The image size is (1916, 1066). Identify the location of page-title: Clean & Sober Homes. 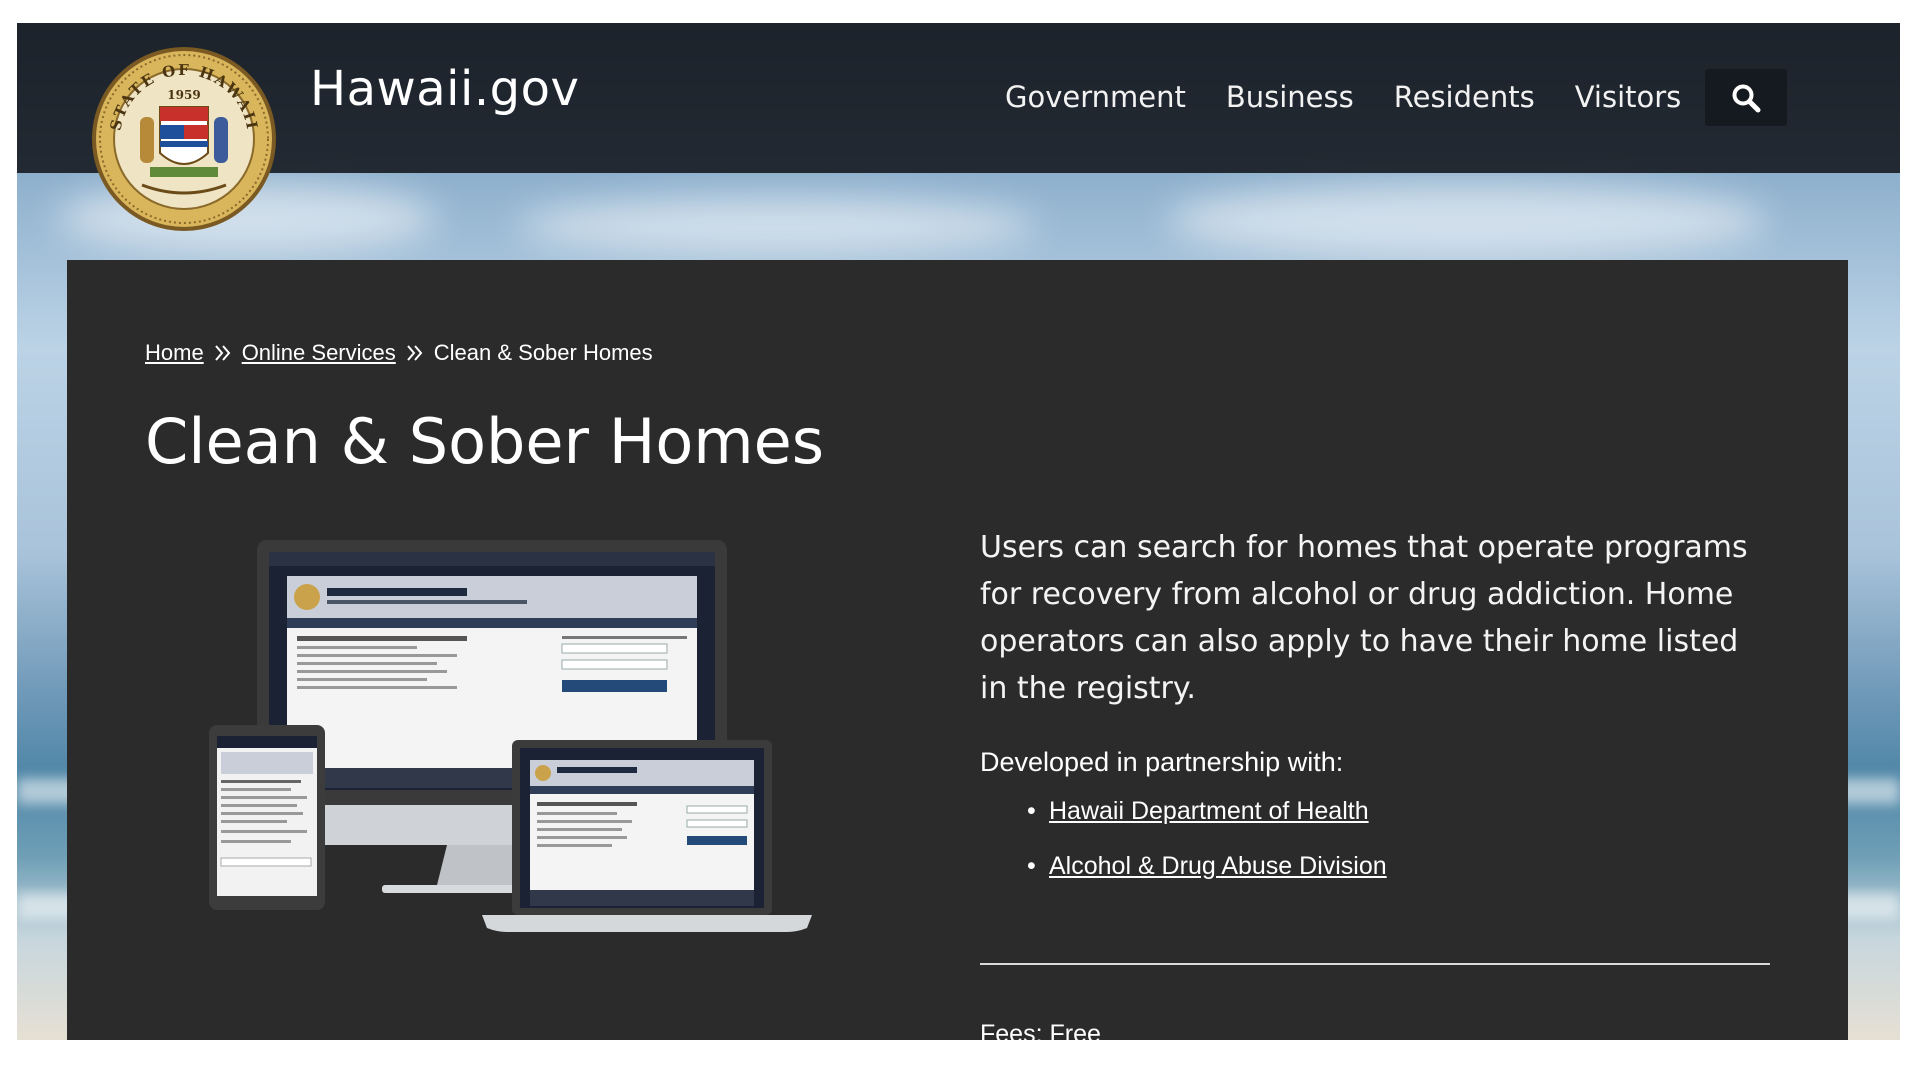
(485, 441).